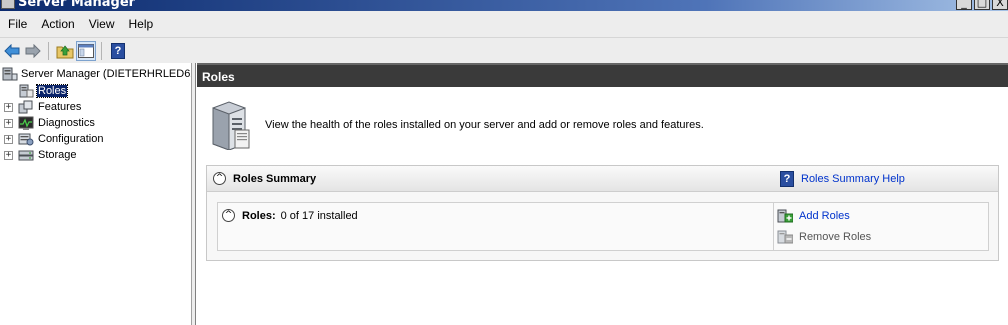 This screenshot has width=1008, height=325. Describe the element at coordinates (1000, 5) in the screenshot. I see `close-button: X` at that location.